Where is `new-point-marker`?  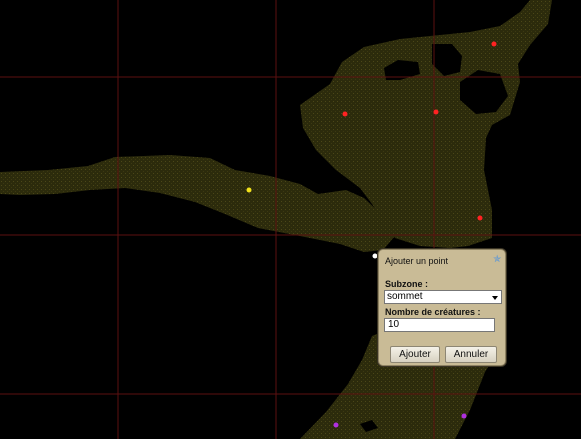 new-point-marker is located at coordinates (375, 256).